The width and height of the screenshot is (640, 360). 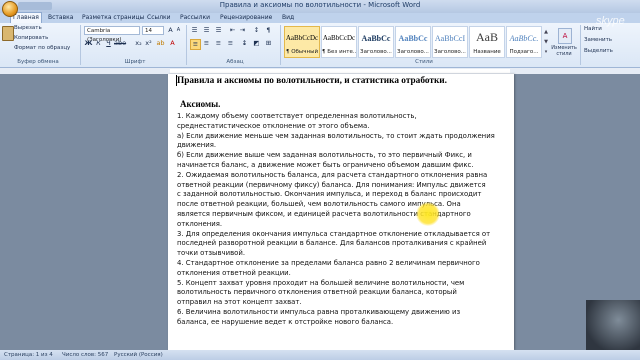 I want to click on format-painter-button: Формат по образцу, so click(x=42, y=48).